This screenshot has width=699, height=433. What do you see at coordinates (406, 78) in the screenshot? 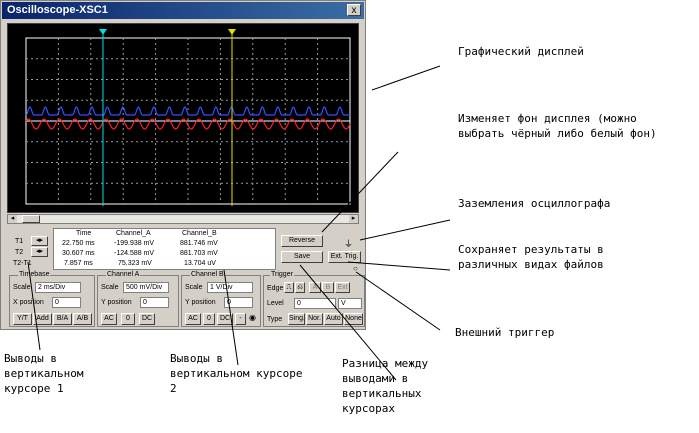
I see `leader-display` at bounding box center [406, 78].